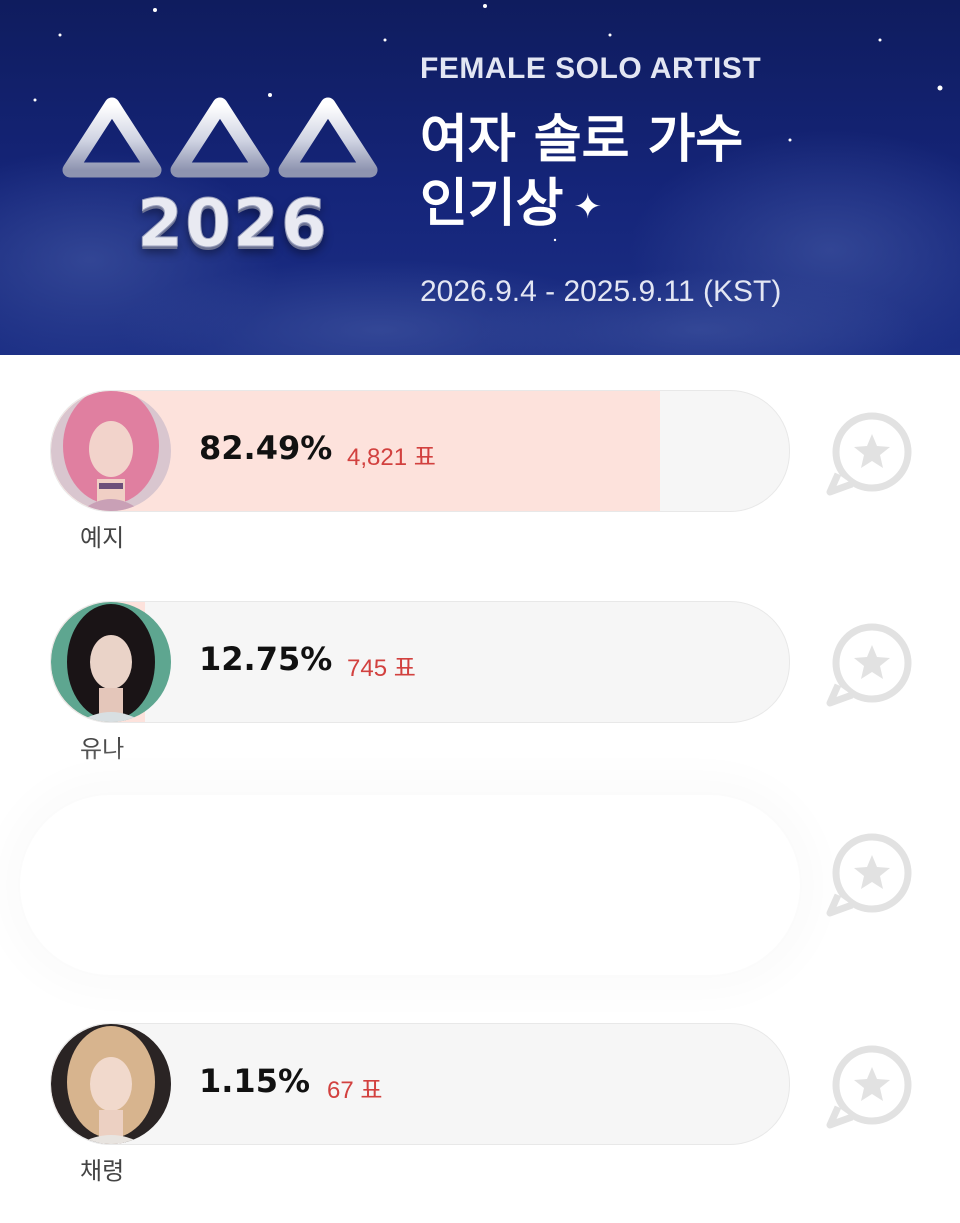 The height and width of the screenshot is (1223, 960). What do you see at coordinates (601, 291) in the screenshot?
I see `voting-period: 2026.9.4 - 2025.9.11 (KST)` at bounding box center [601, 291].